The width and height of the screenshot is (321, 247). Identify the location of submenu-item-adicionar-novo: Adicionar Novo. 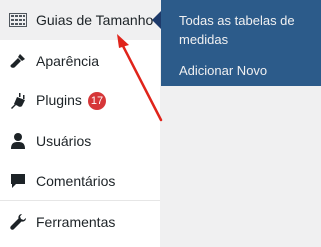
(241, 70).